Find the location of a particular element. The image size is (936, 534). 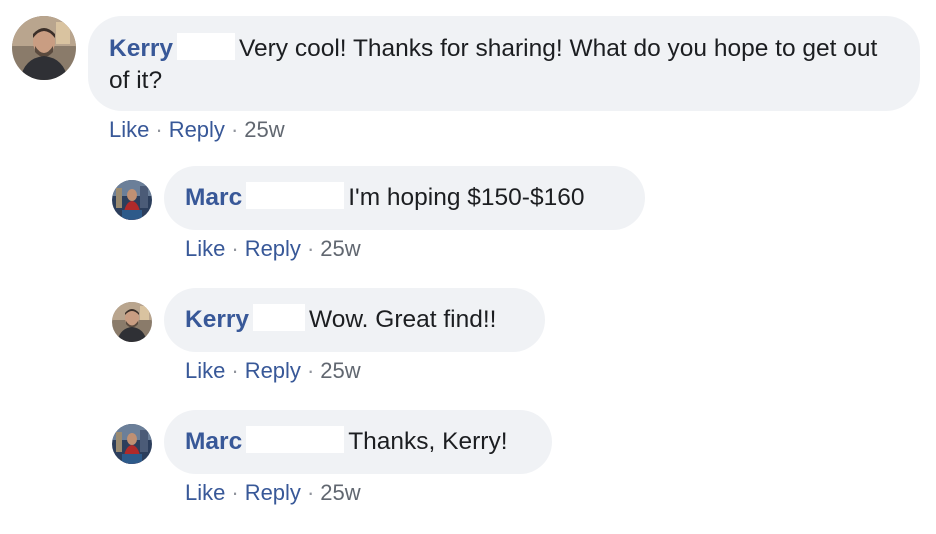

comment-text: I'm hoping $150-$160 is located at coordinates (466, 197).